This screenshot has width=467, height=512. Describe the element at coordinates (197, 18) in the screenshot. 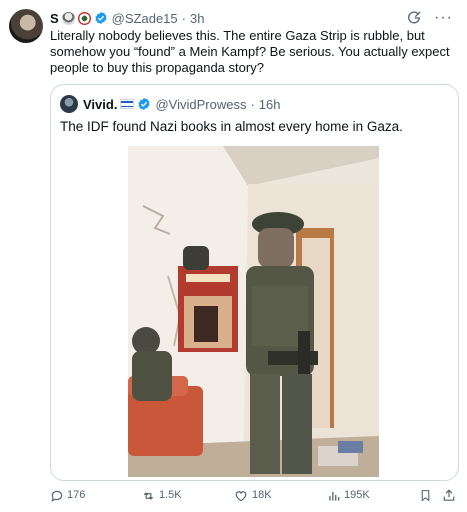

I see `timestamp: 3h` at that location.